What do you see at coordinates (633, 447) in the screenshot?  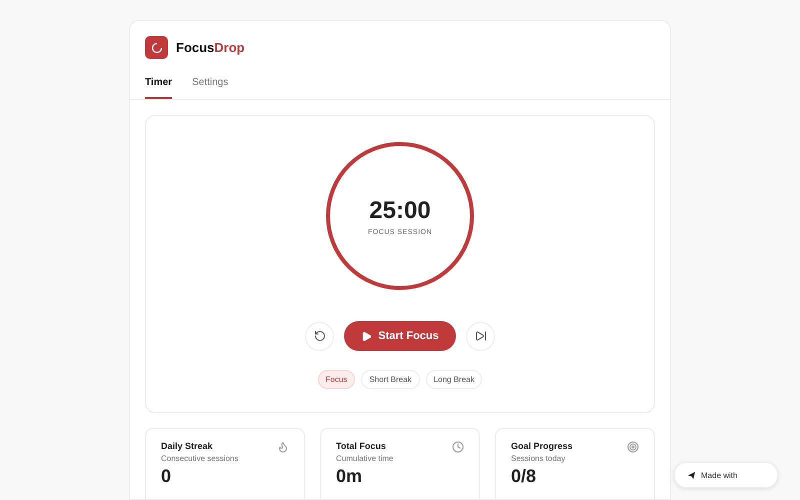 I see `target-icon` at bounding box center [633, 447].